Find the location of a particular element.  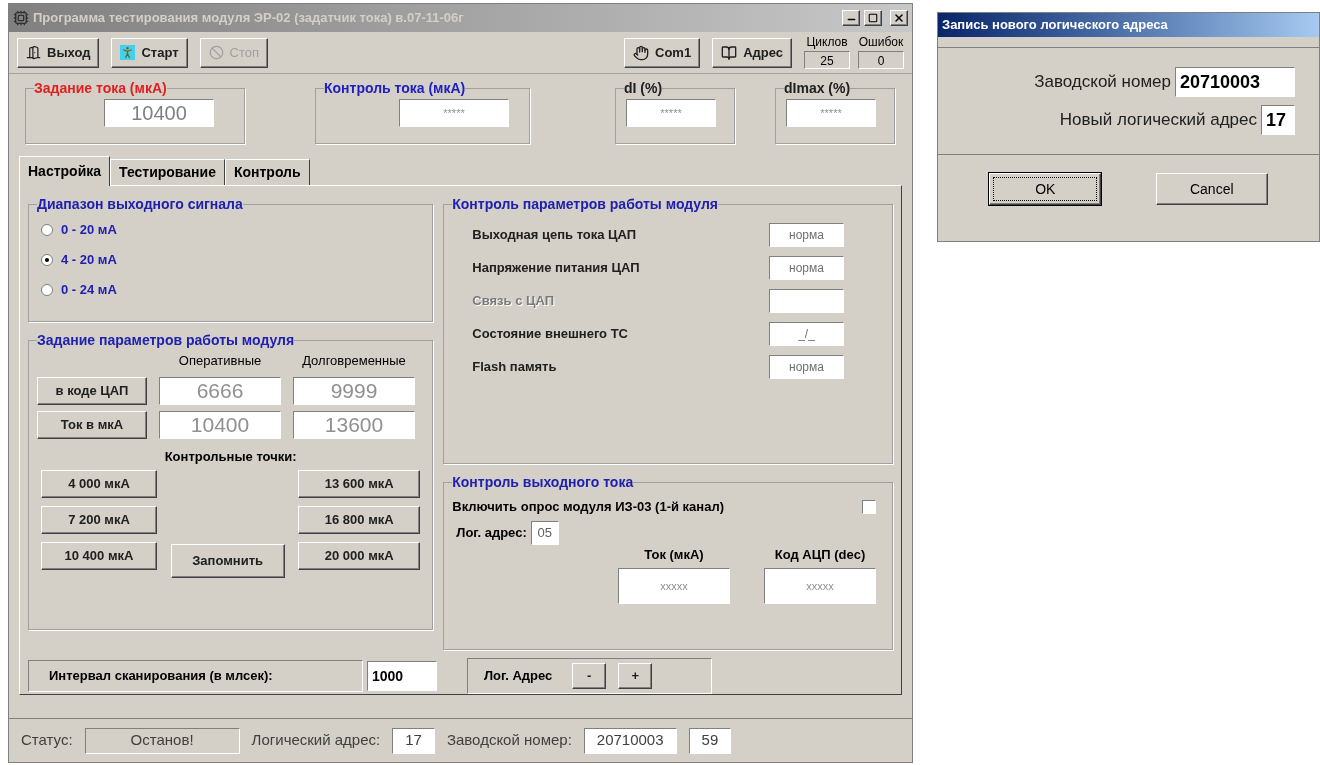

group-title: Задание параметров работы модуля is located at coordinates (166, 340).